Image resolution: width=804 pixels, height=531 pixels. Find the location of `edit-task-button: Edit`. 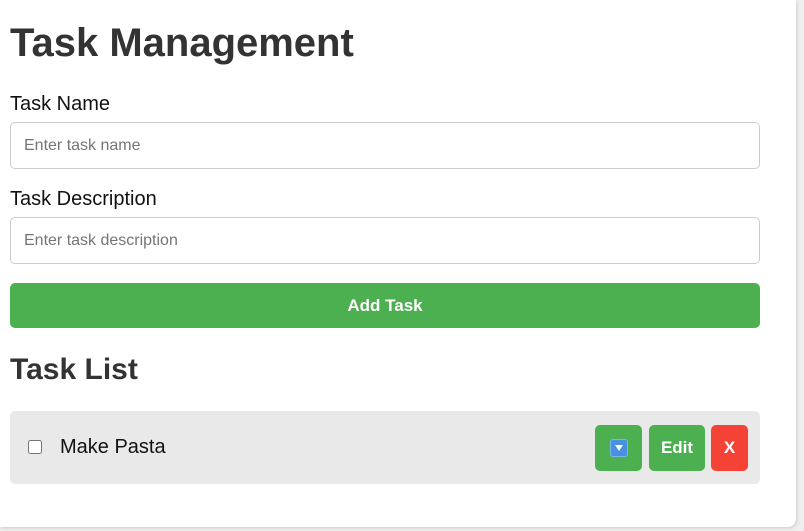

edit-task-button: Edit is located at coordinates (677, 448).